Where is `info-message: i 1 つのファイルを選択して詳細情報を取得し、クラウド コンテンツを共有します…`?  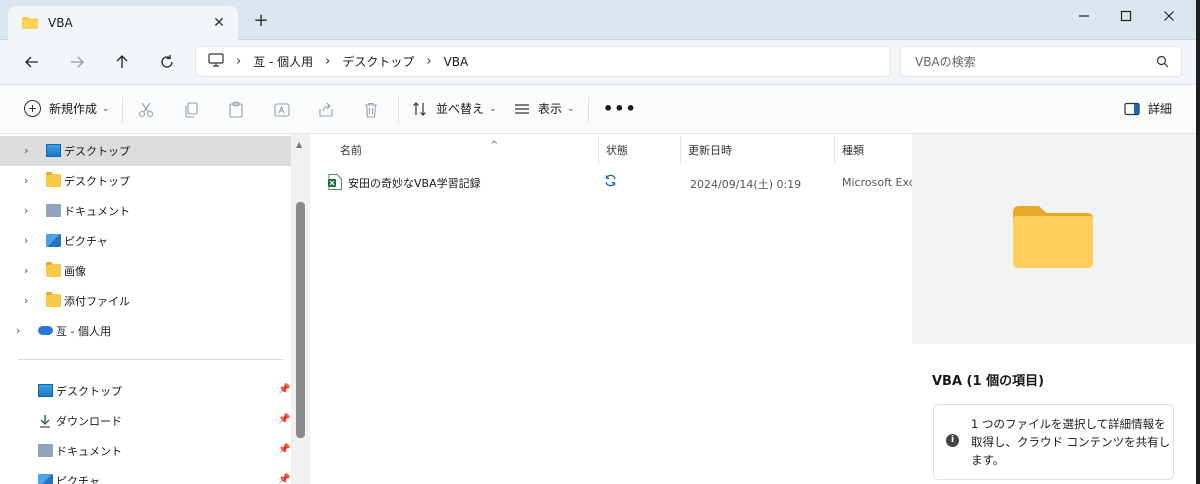 info-message: i 1 つのファイルを選択して詳細情報を取得し、クラウド コンテンツを共有します… is located at coordinates (1053, 442).